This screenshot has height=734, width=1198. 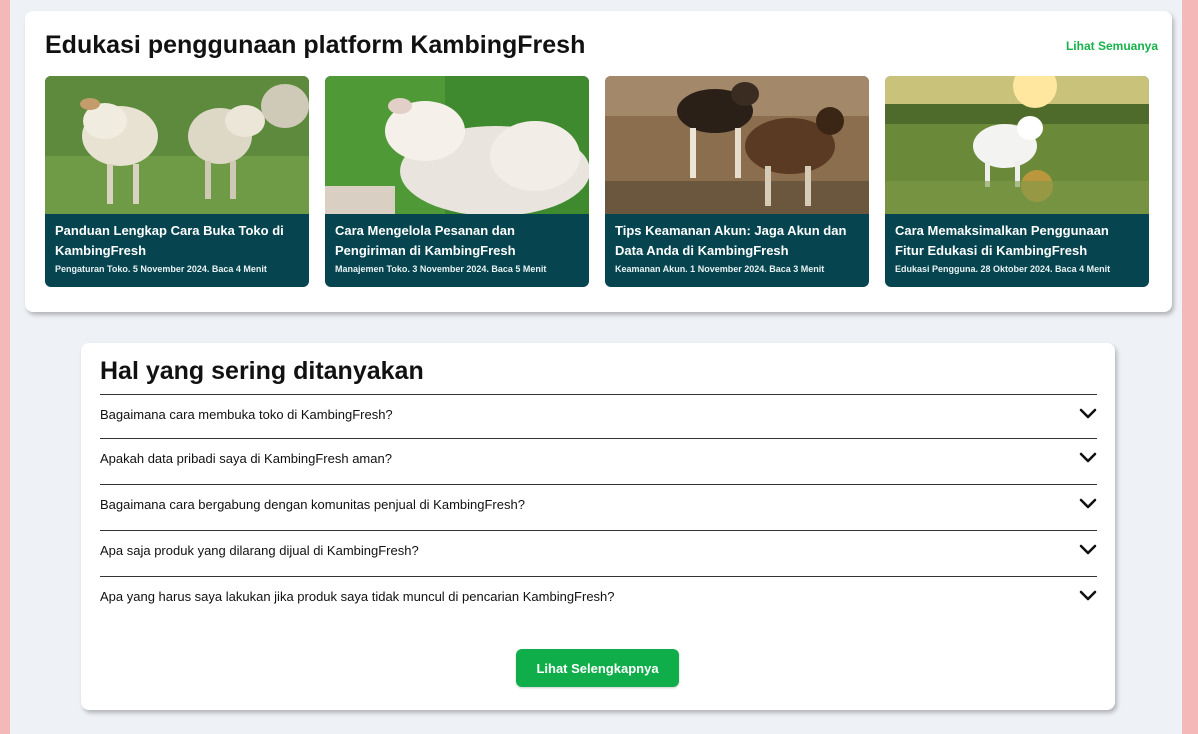 I want to click on sleeping-kid-goat-image, so click(x=457, y=145).